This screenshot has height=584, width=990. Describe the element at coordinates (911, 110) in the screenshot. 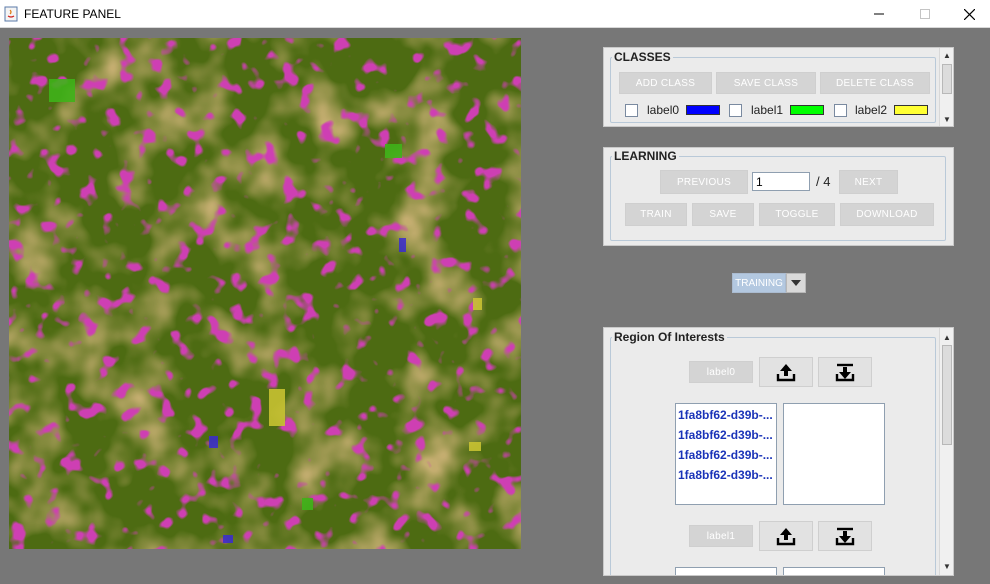

I see `class-color-label2` at that location.